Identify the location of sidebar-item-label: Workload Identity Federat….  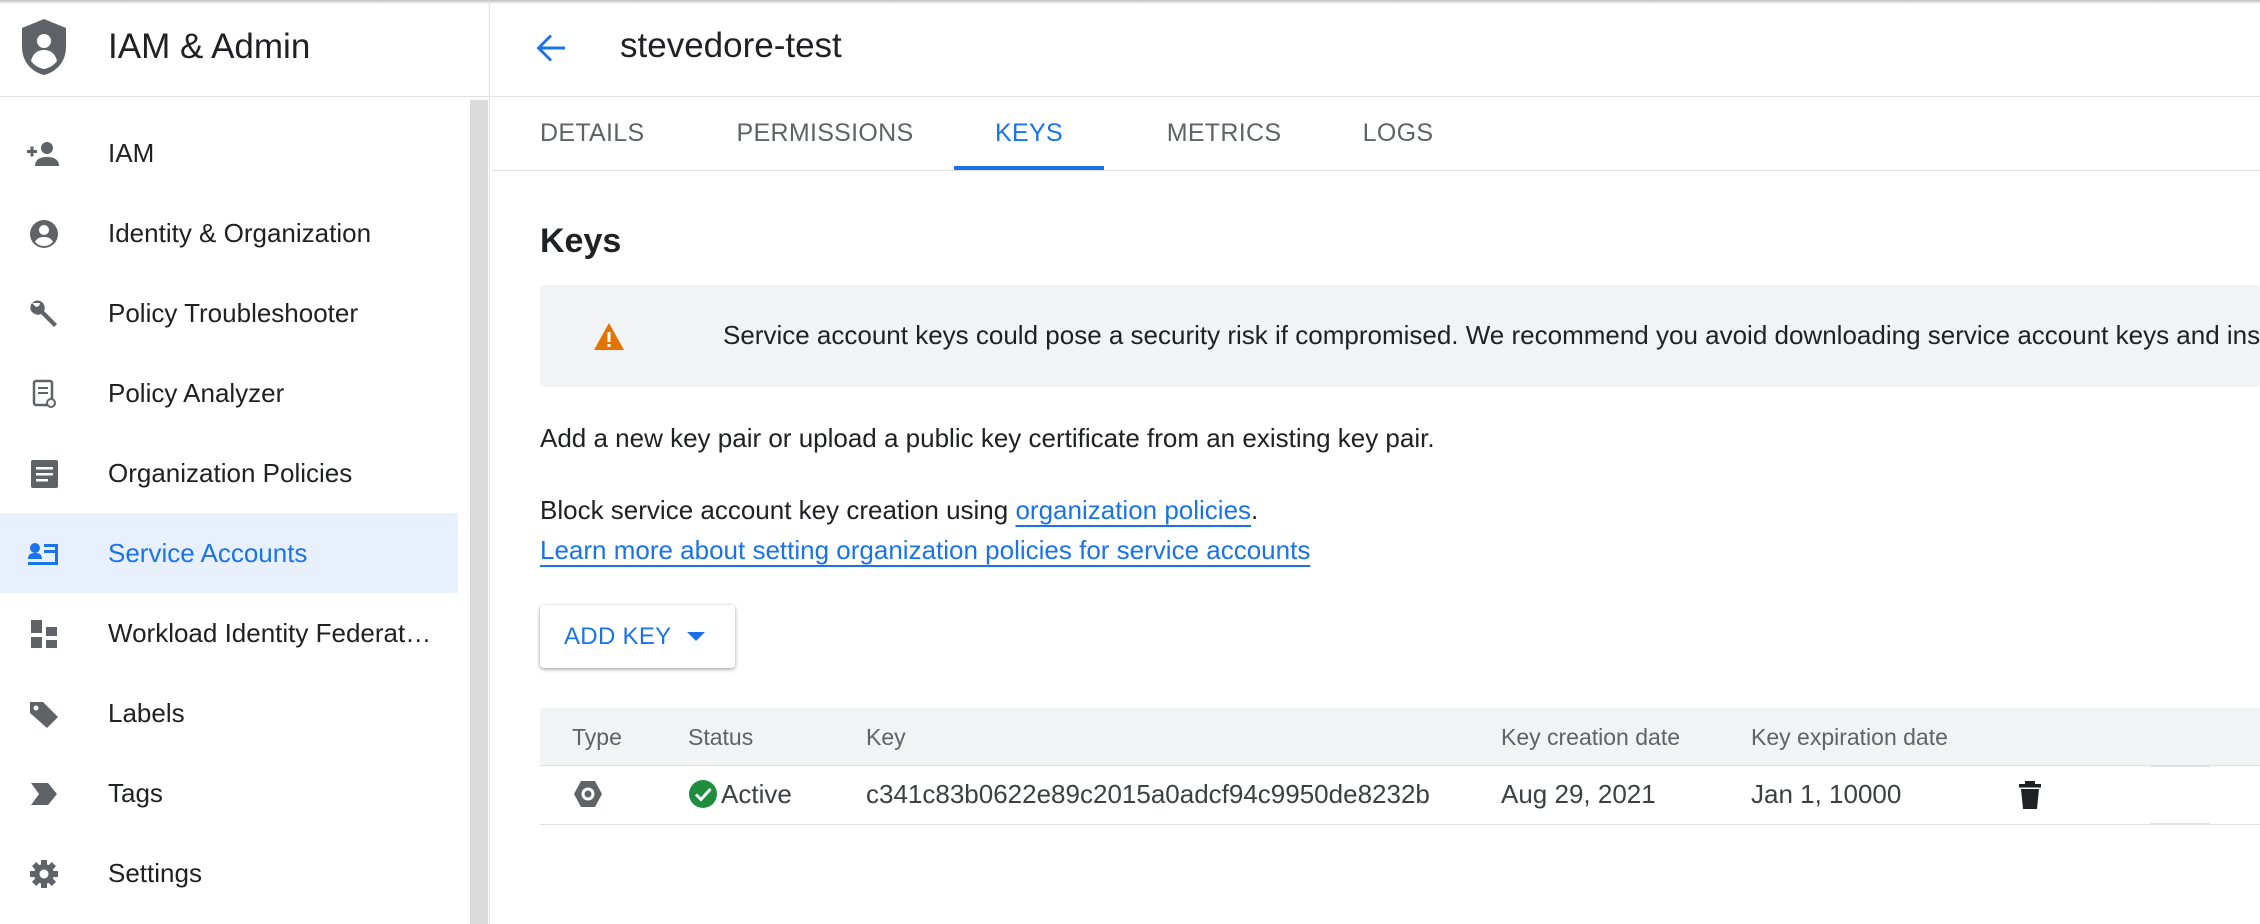
(270, 632).